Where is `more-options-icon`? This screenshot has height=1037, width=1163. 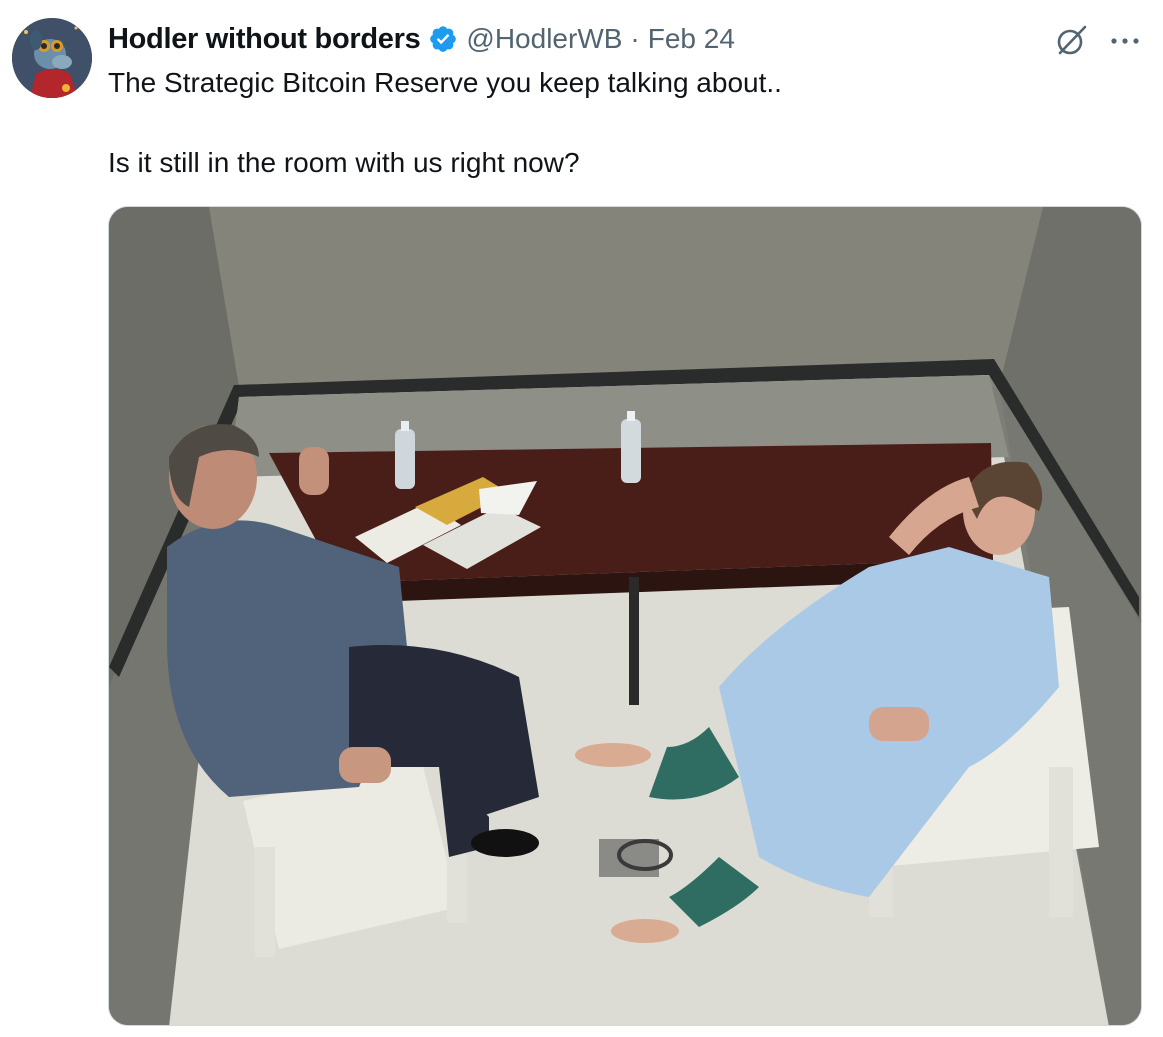
more-options-icon is located at coordinates (1125, 41).